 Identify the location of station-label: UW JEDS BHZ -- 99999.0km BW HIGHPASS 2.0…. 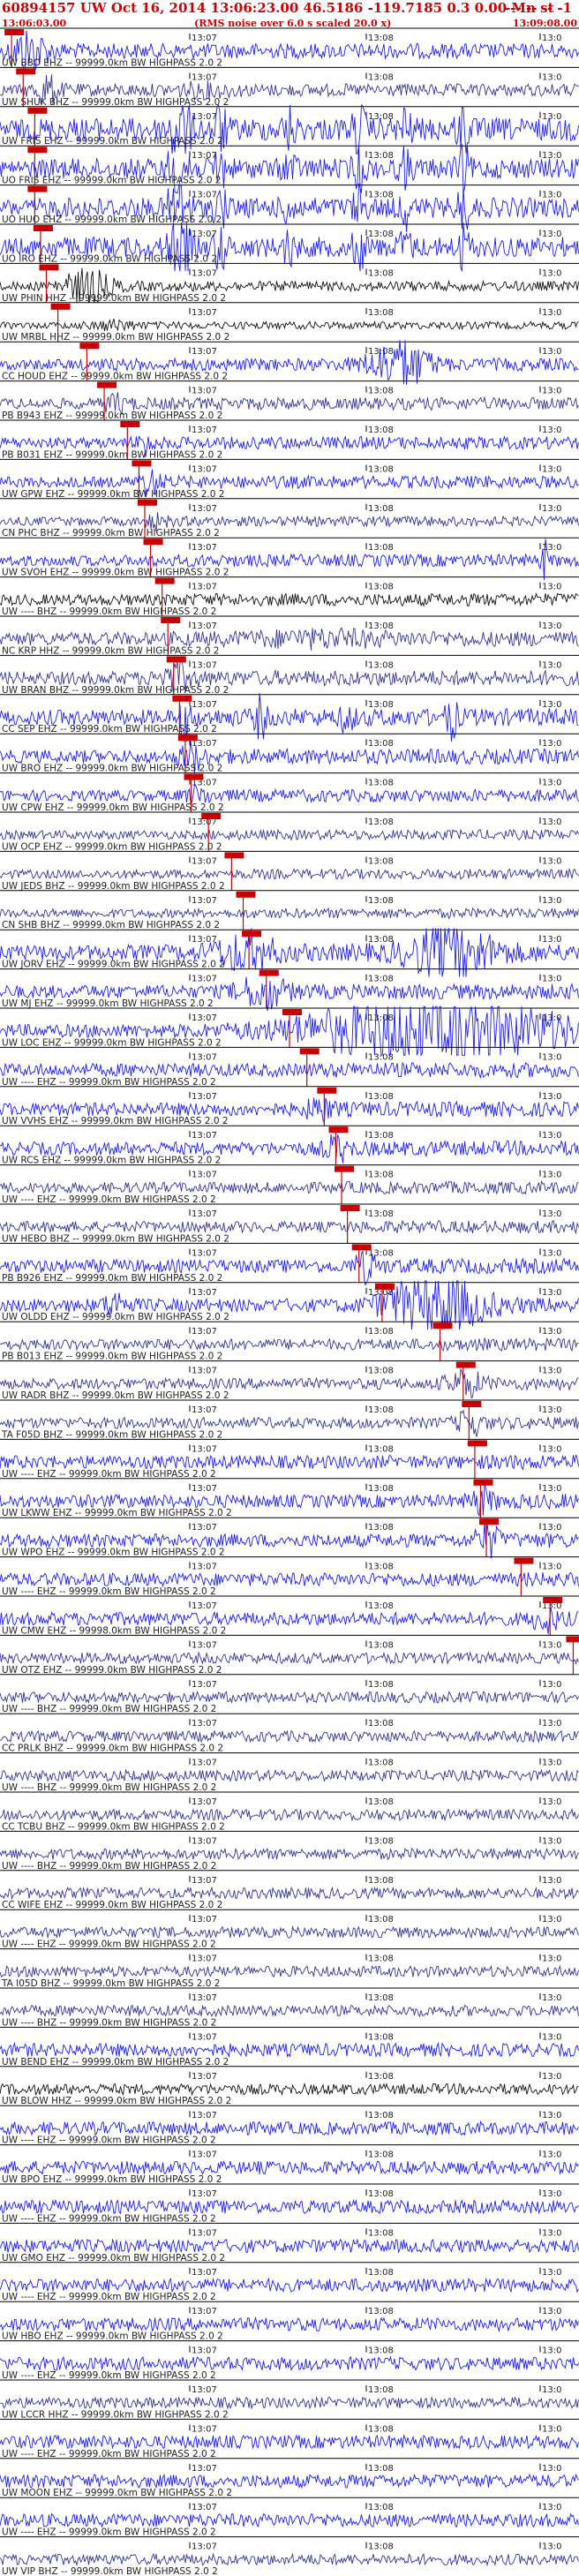
(113, 887).